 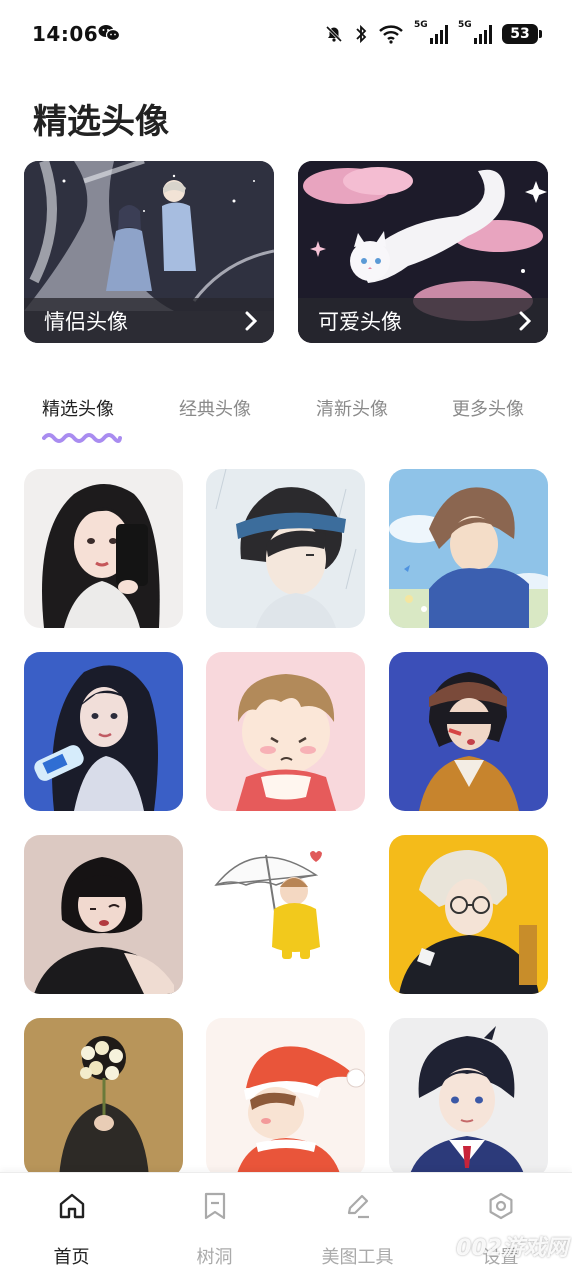 What do you see at coordinates (334, 34) in the screenshot?
I see `mute-bell-icon` at bounding box center [334, 34].